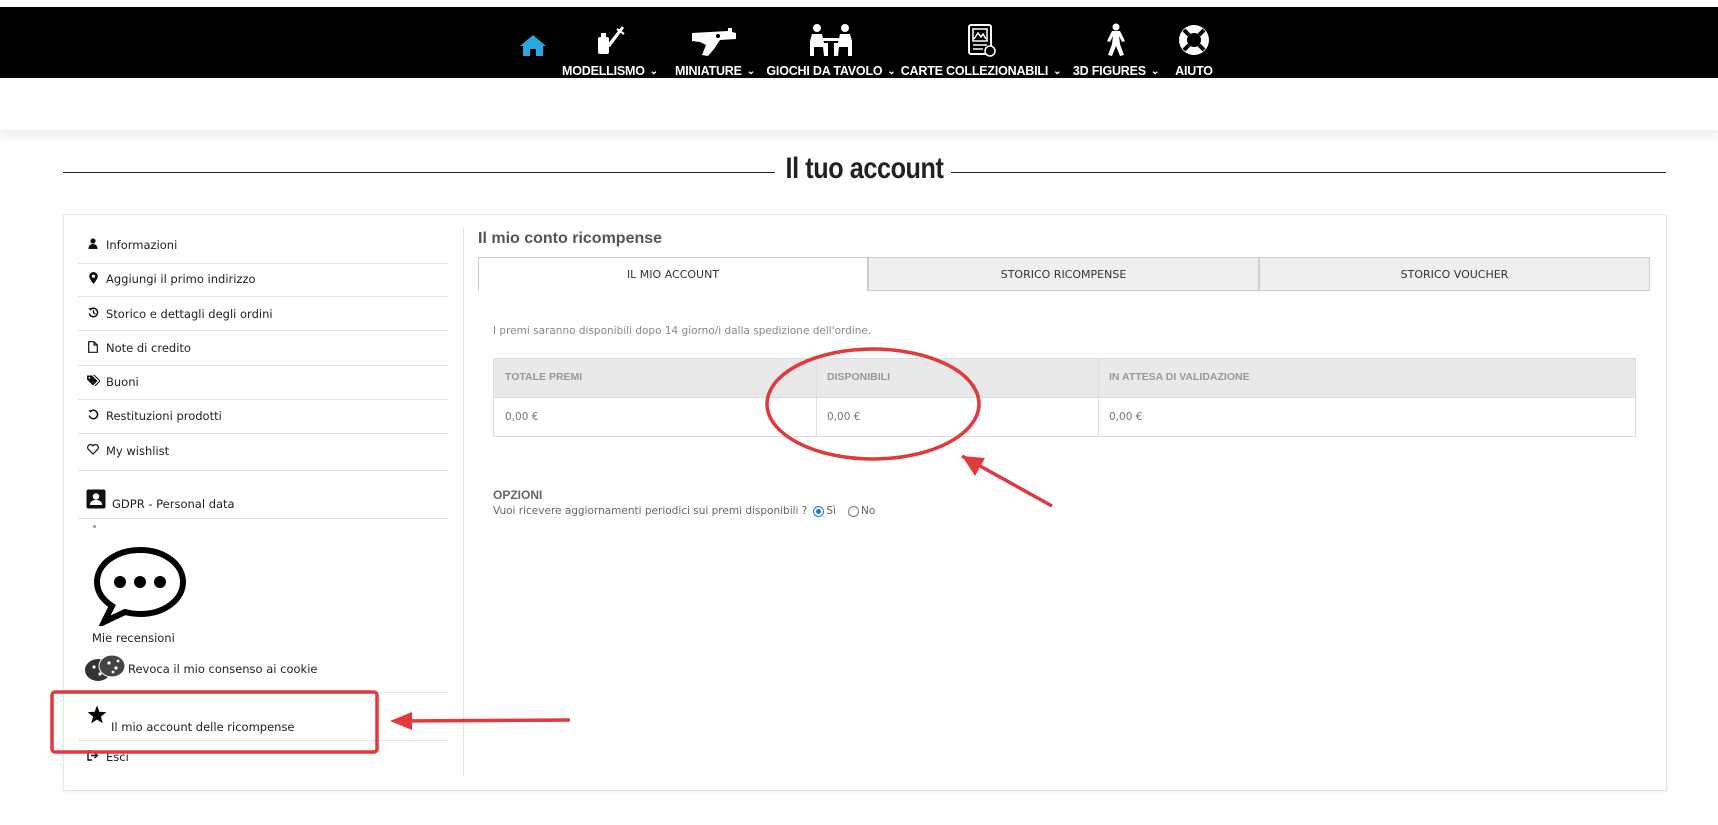  I want to click on title-divider-right, so click(1308, 172).